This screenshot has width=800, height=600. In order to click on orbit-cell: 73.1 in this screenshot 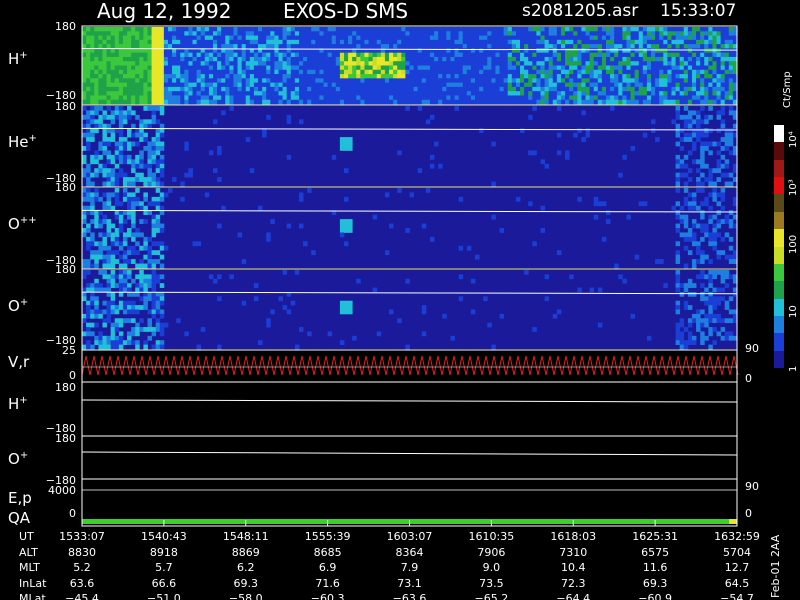, I will do `click(409, 583)`.